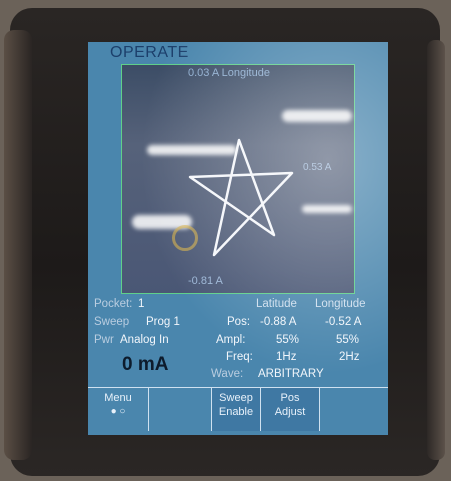  Describe the element at coordinates (276, 304) in the screenshot. I see `latitude-header: Latitude` at that location.